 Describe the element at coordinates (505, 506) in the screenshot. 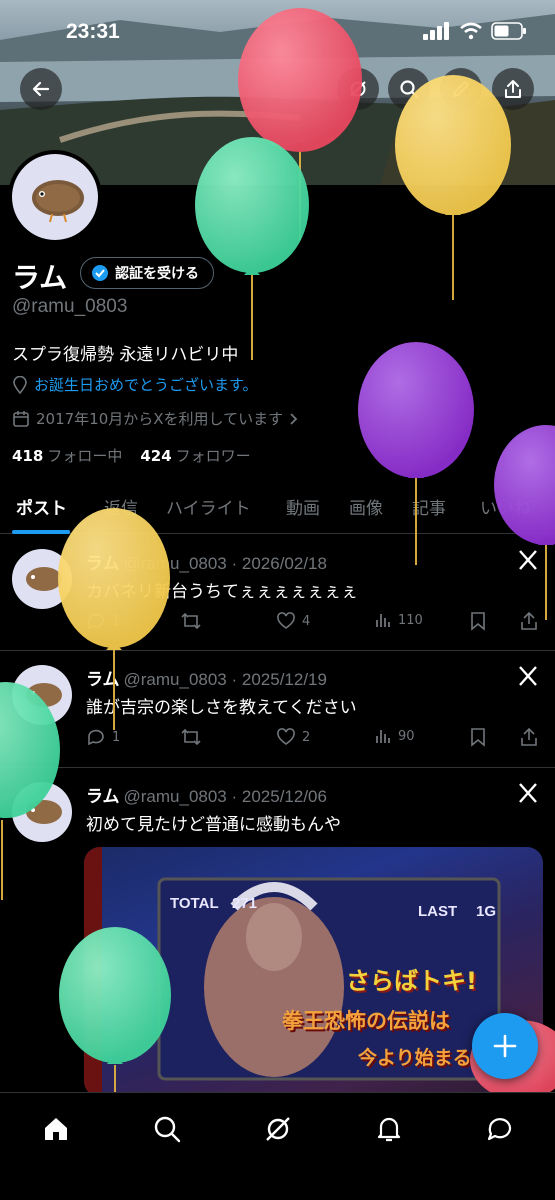

I see `tab-likes: いいね` at that location.